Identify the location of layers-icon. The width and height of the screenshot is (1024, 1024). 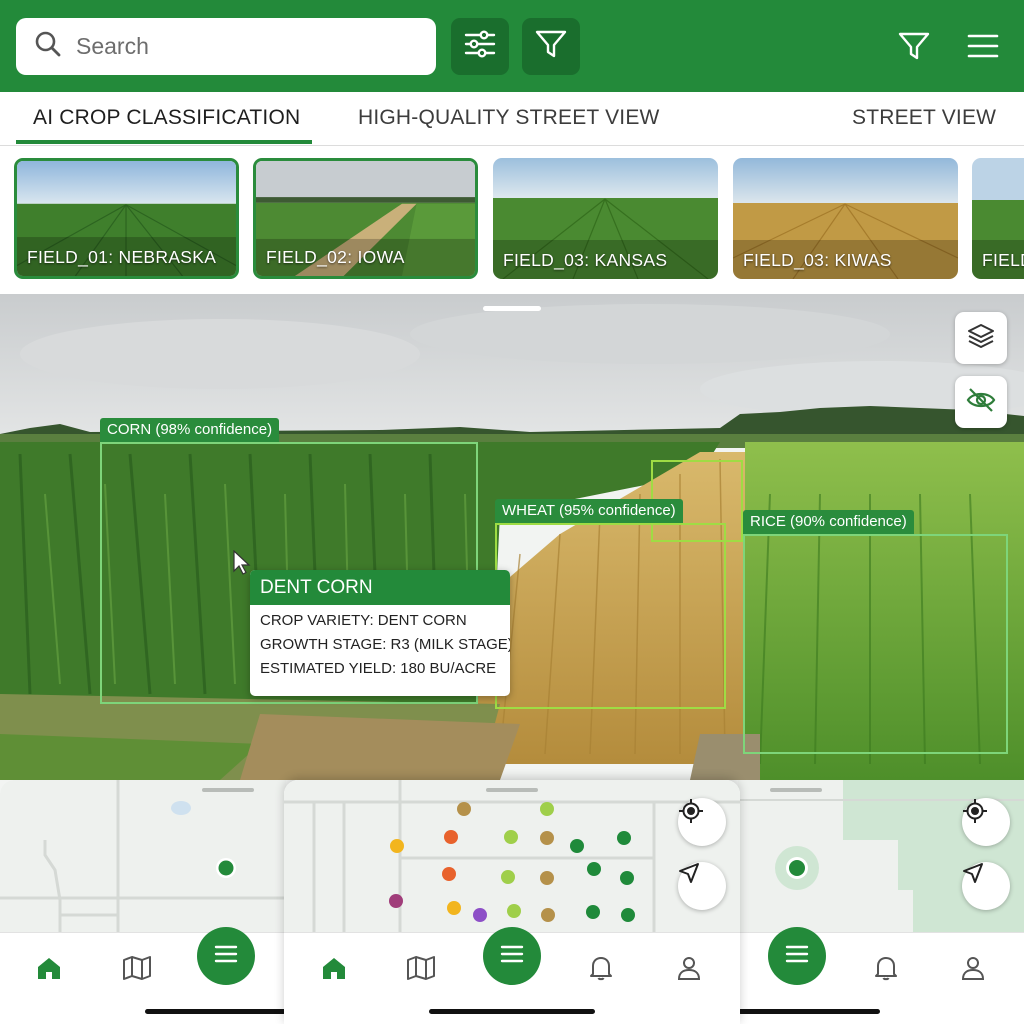
(981, 338).